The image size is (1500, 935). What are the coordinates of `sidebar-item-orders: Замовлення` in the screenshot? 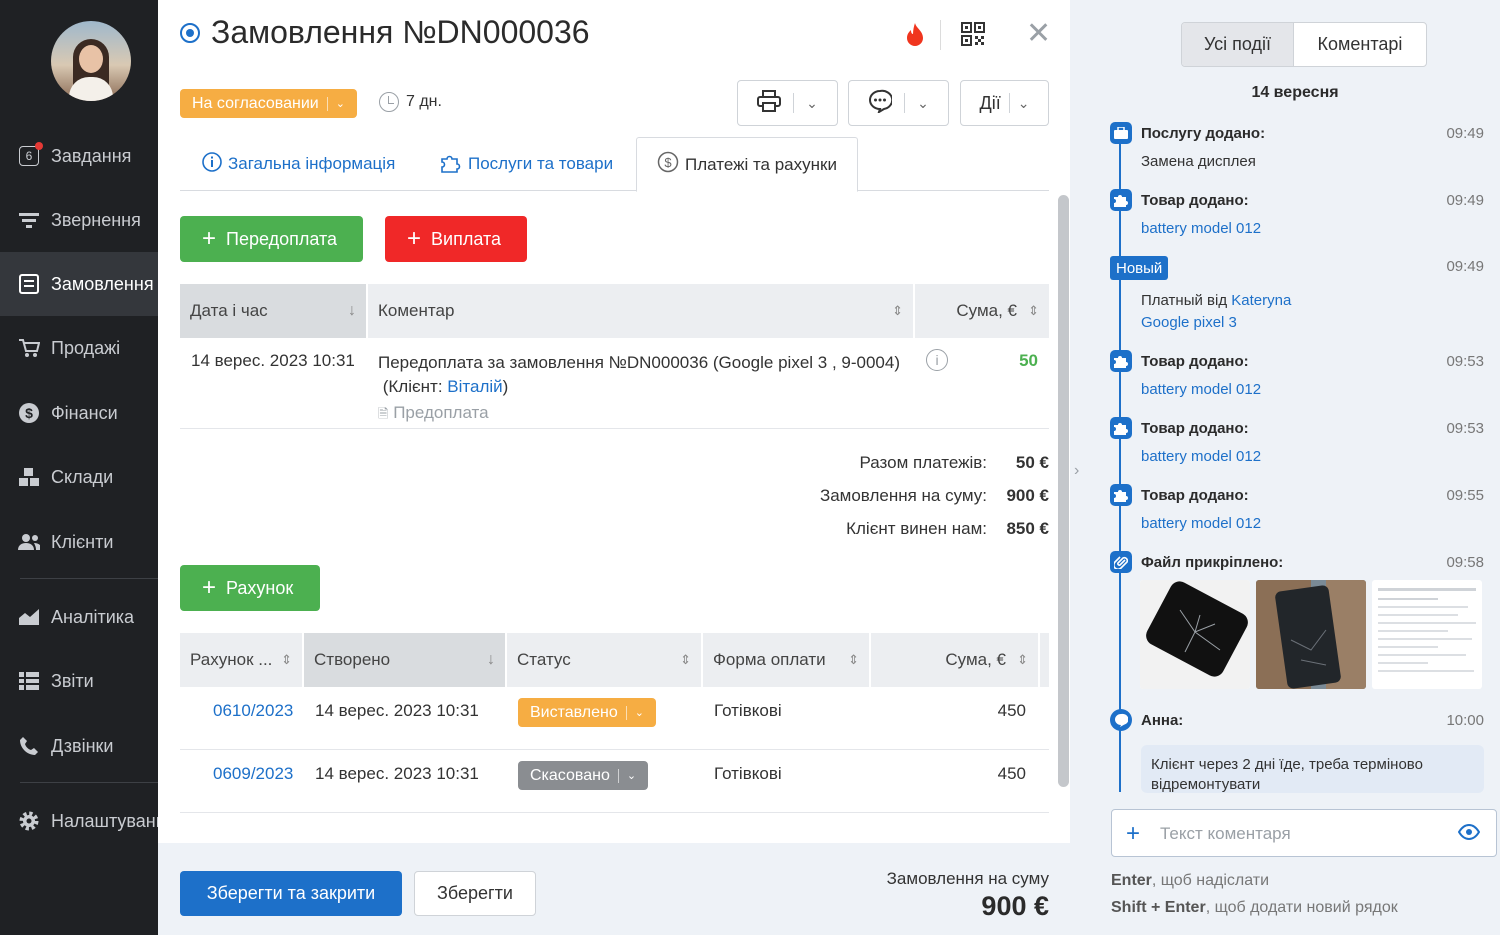 It's located at (79, 284).